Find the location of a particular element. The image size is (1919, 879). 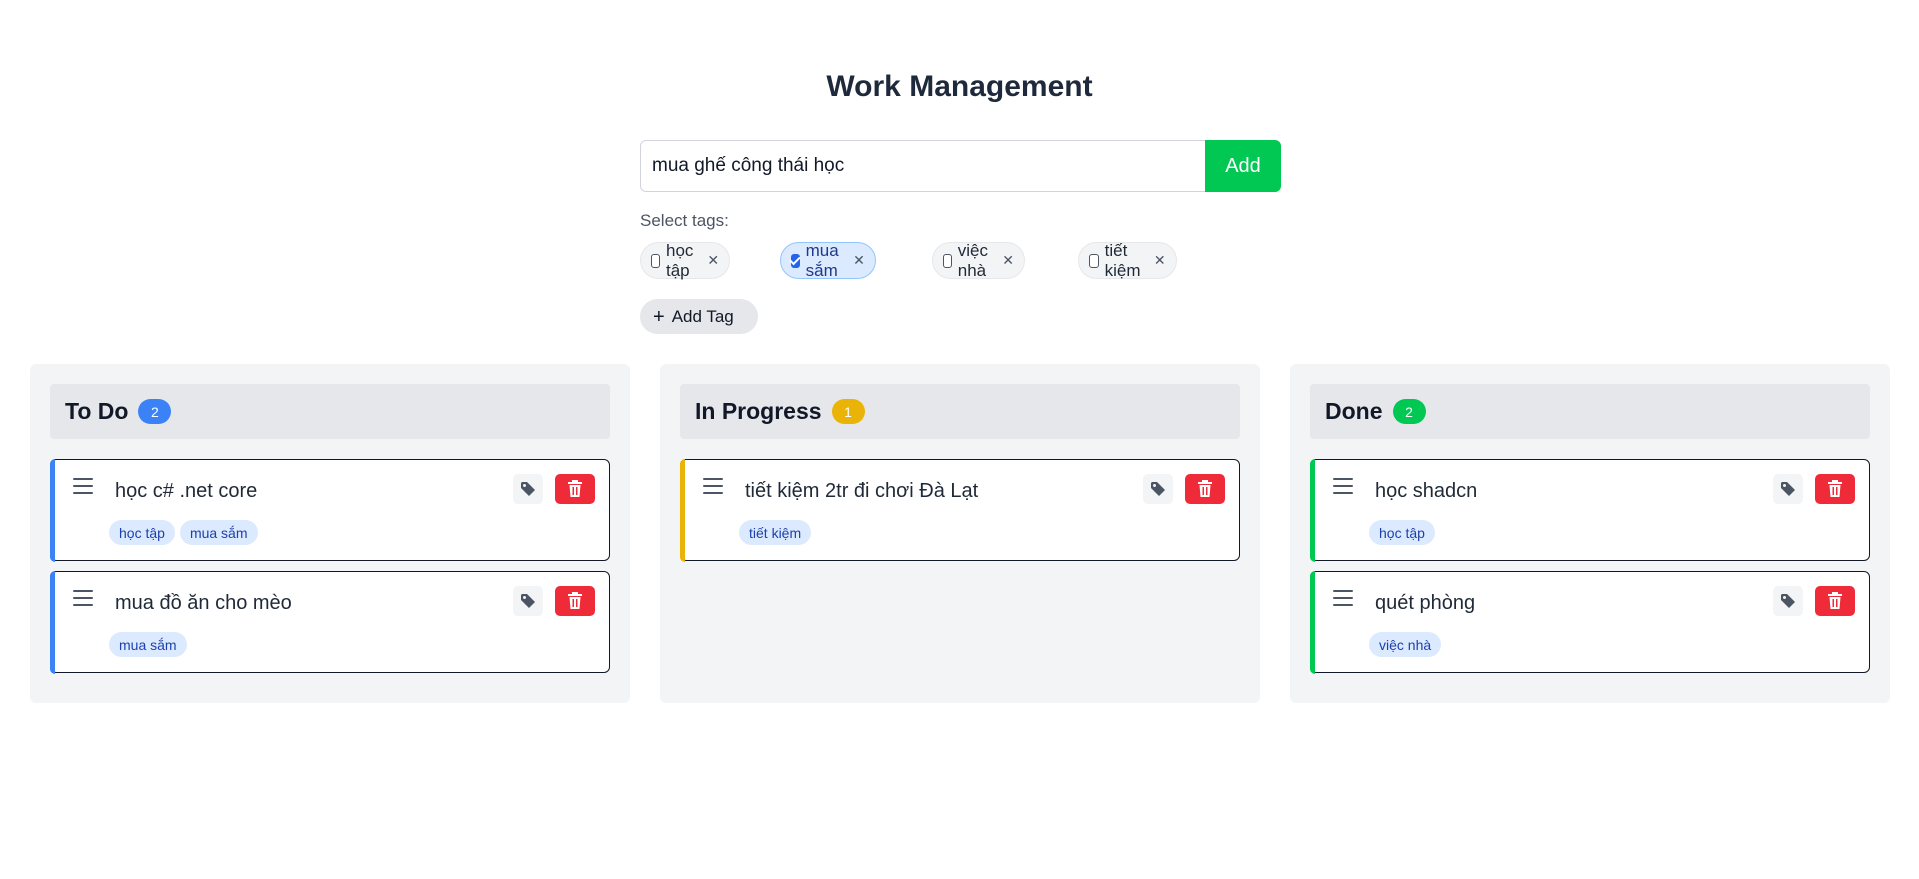

card-title: quét phòng is located at coordinates (1425, 603).